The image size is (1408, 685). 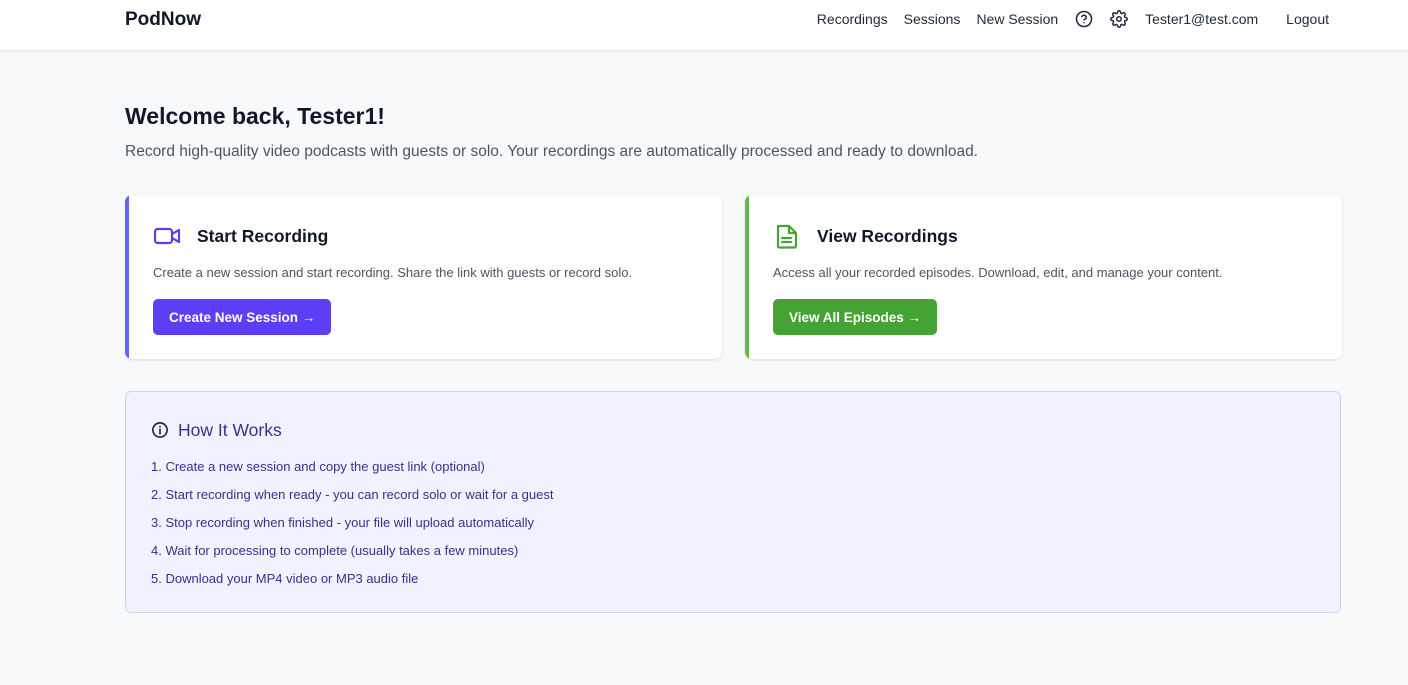 I want to click on how-it-works-title: How It Works, so click(x=230, y=430).